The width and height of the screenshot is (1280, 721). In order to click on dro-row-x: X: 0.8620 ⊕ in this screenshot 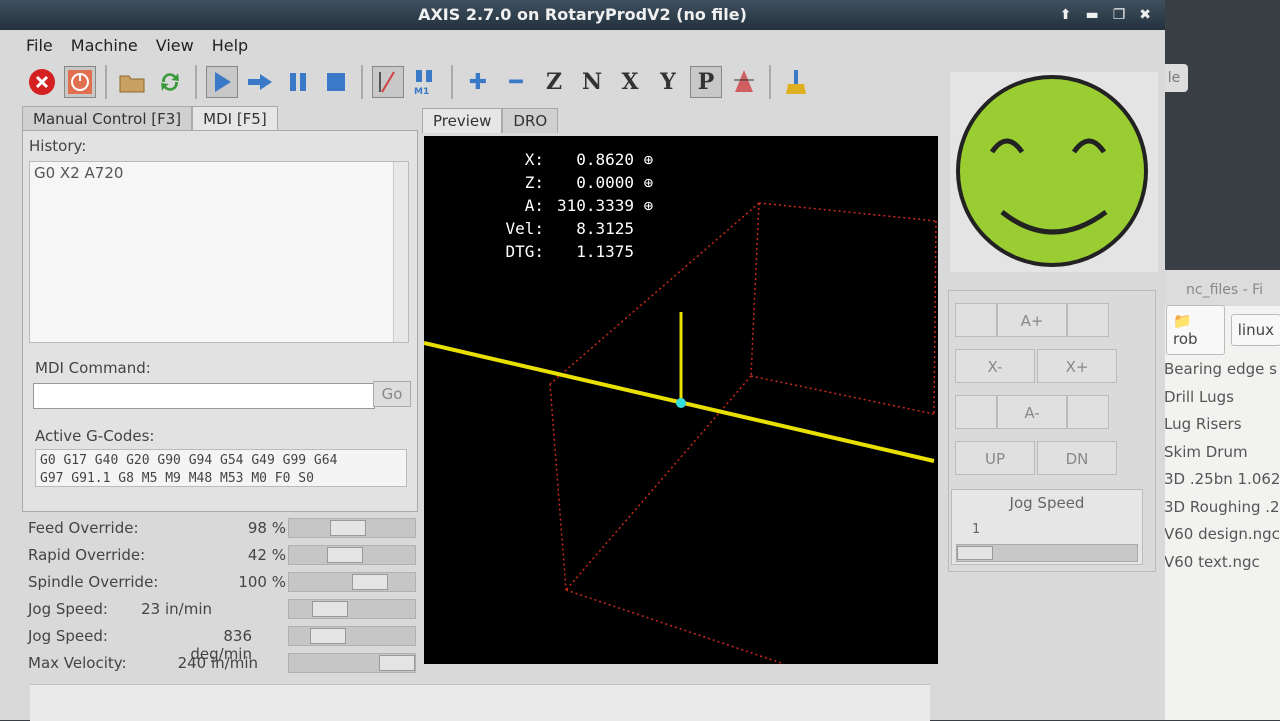, I will do `click(559, 161)`.